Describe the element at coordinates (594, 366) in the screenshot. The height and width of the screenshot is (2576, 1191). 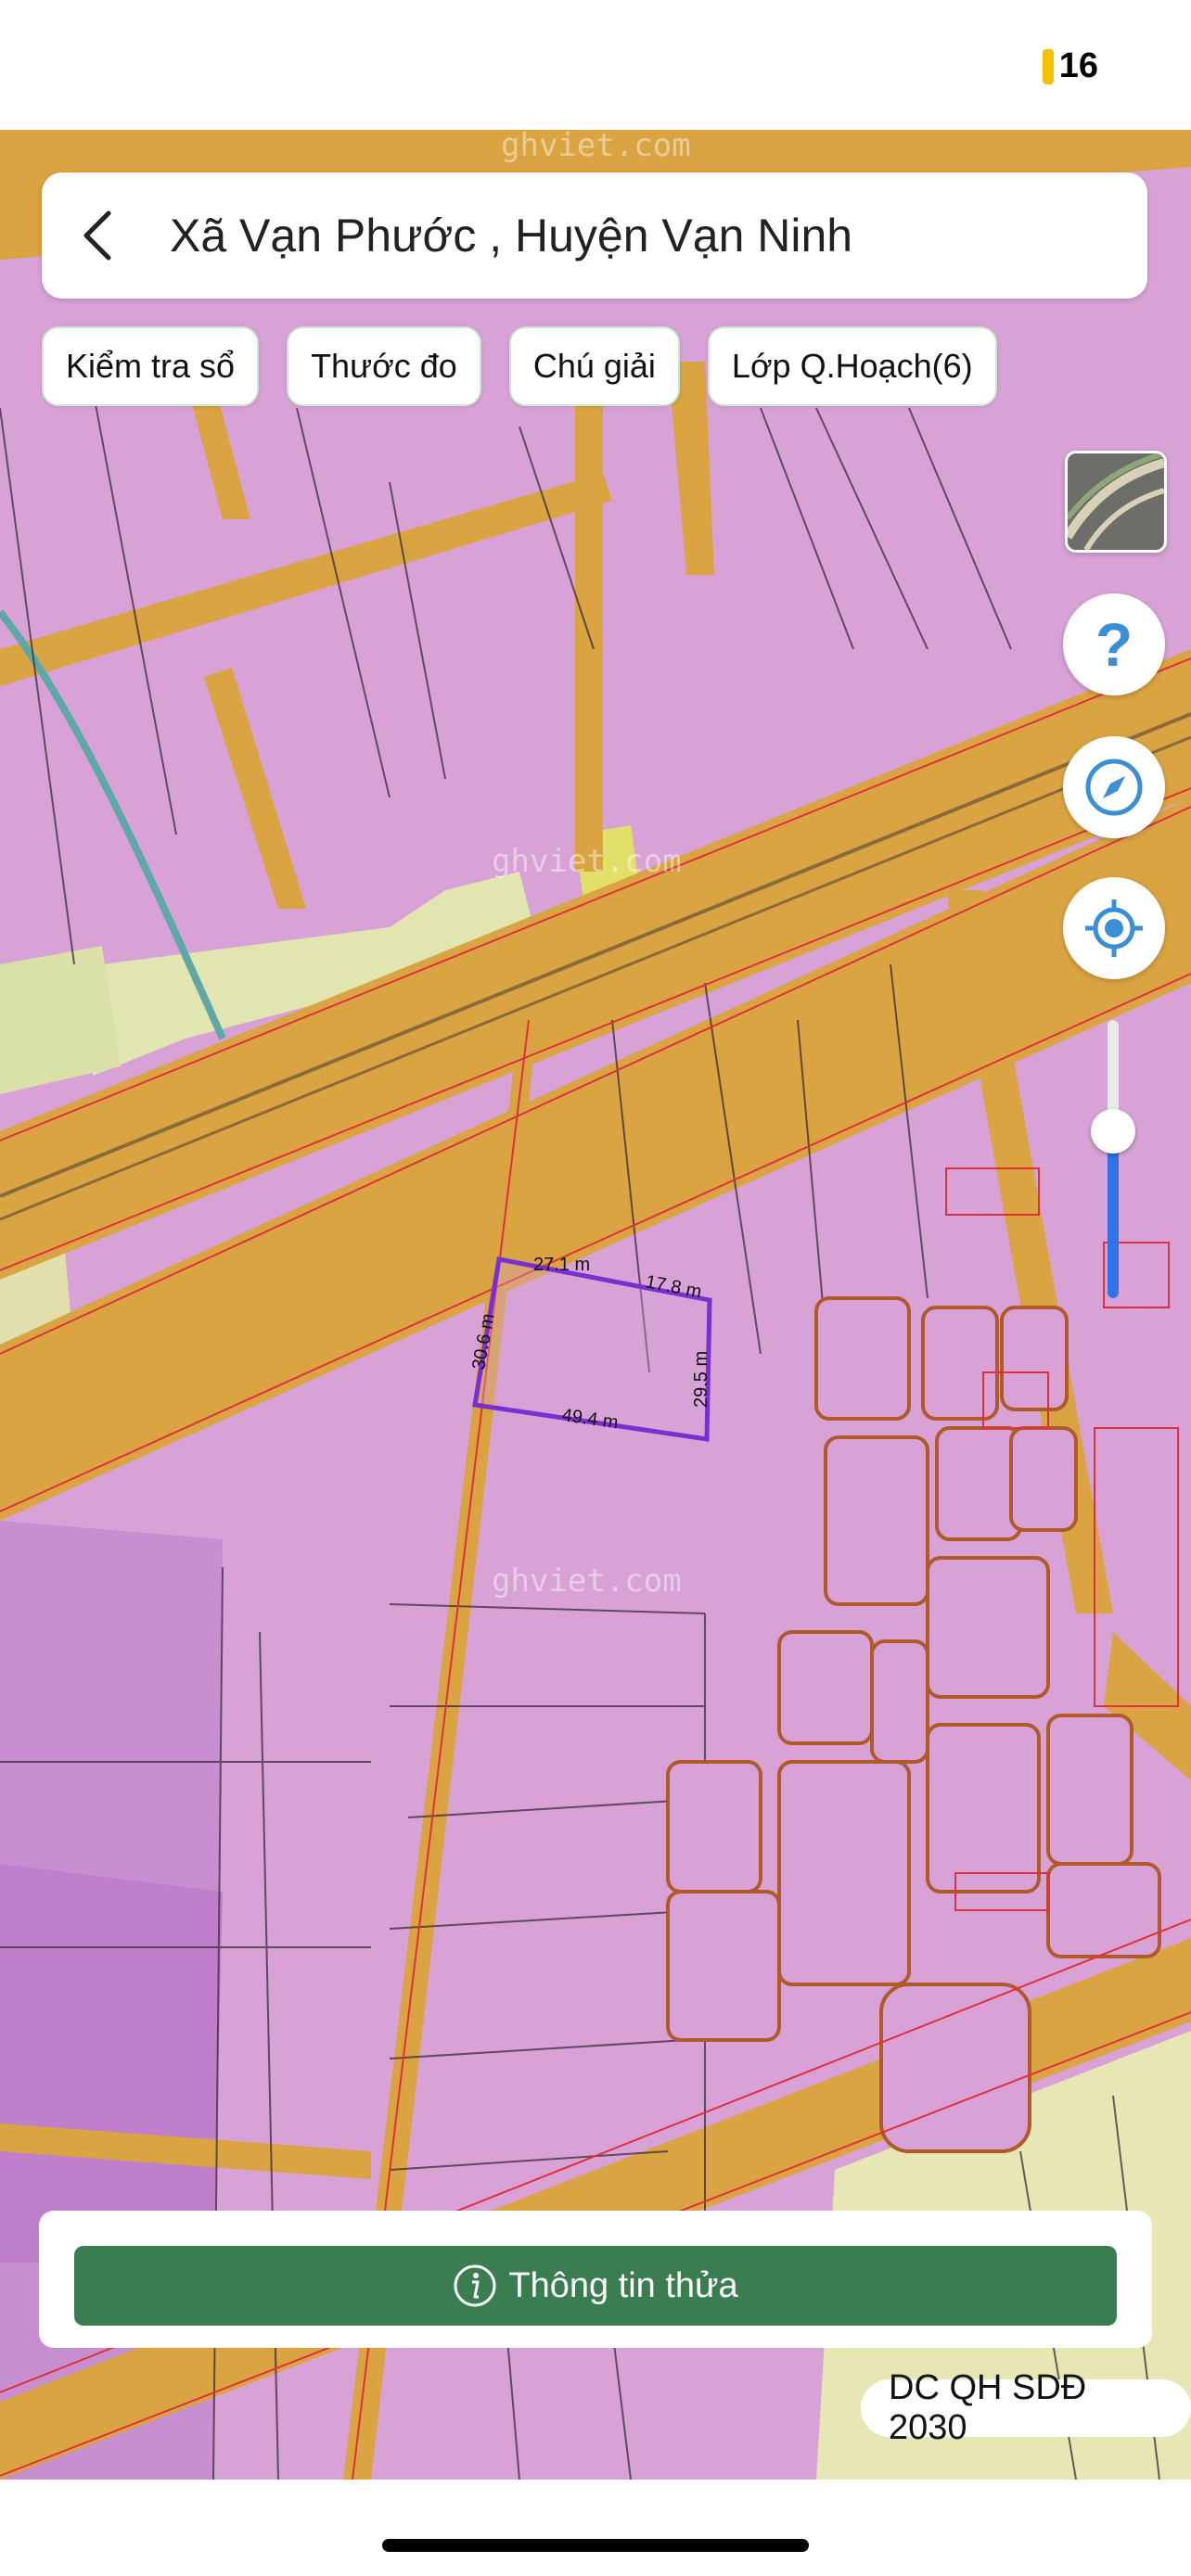
I see `legend-button: Chú giải` at that location.